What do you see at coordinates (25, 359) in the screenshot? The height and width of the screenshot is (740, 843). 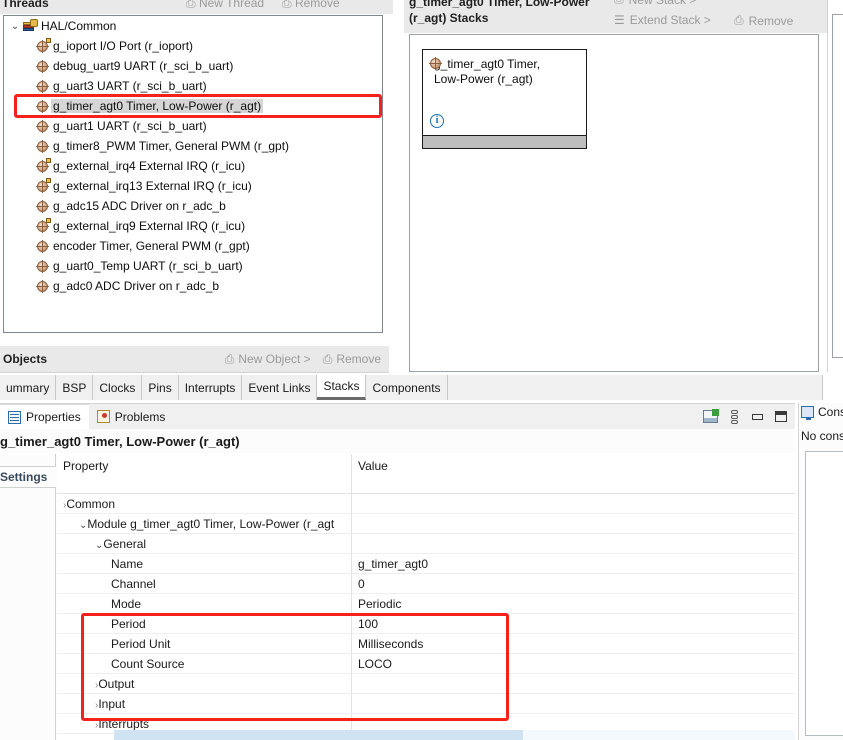 I see `objects-panel-title: Objects` at bounding box center [25, 359].